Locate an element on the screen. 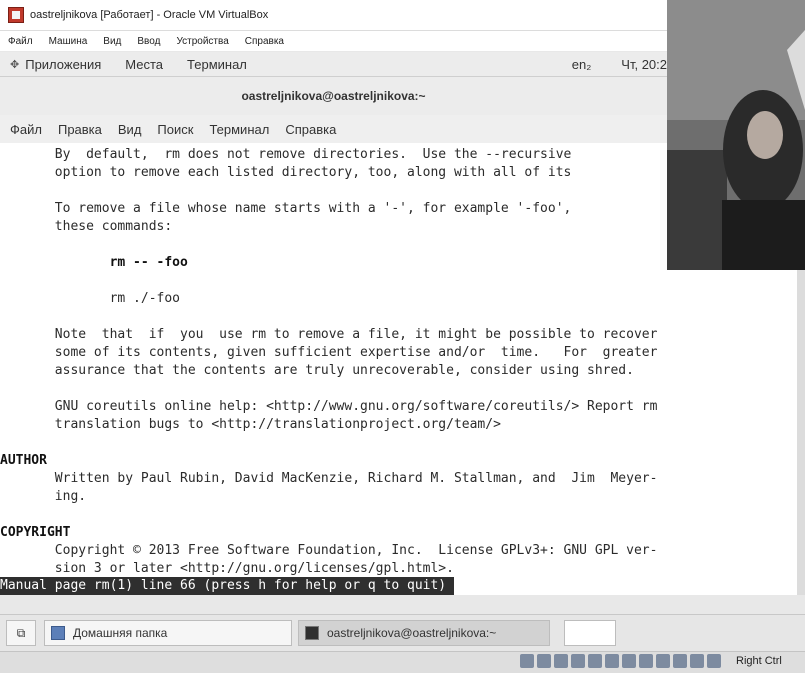 This screenshot has width=805, height=673. term-menu-file: Файл is located at coordinates (26, 129).